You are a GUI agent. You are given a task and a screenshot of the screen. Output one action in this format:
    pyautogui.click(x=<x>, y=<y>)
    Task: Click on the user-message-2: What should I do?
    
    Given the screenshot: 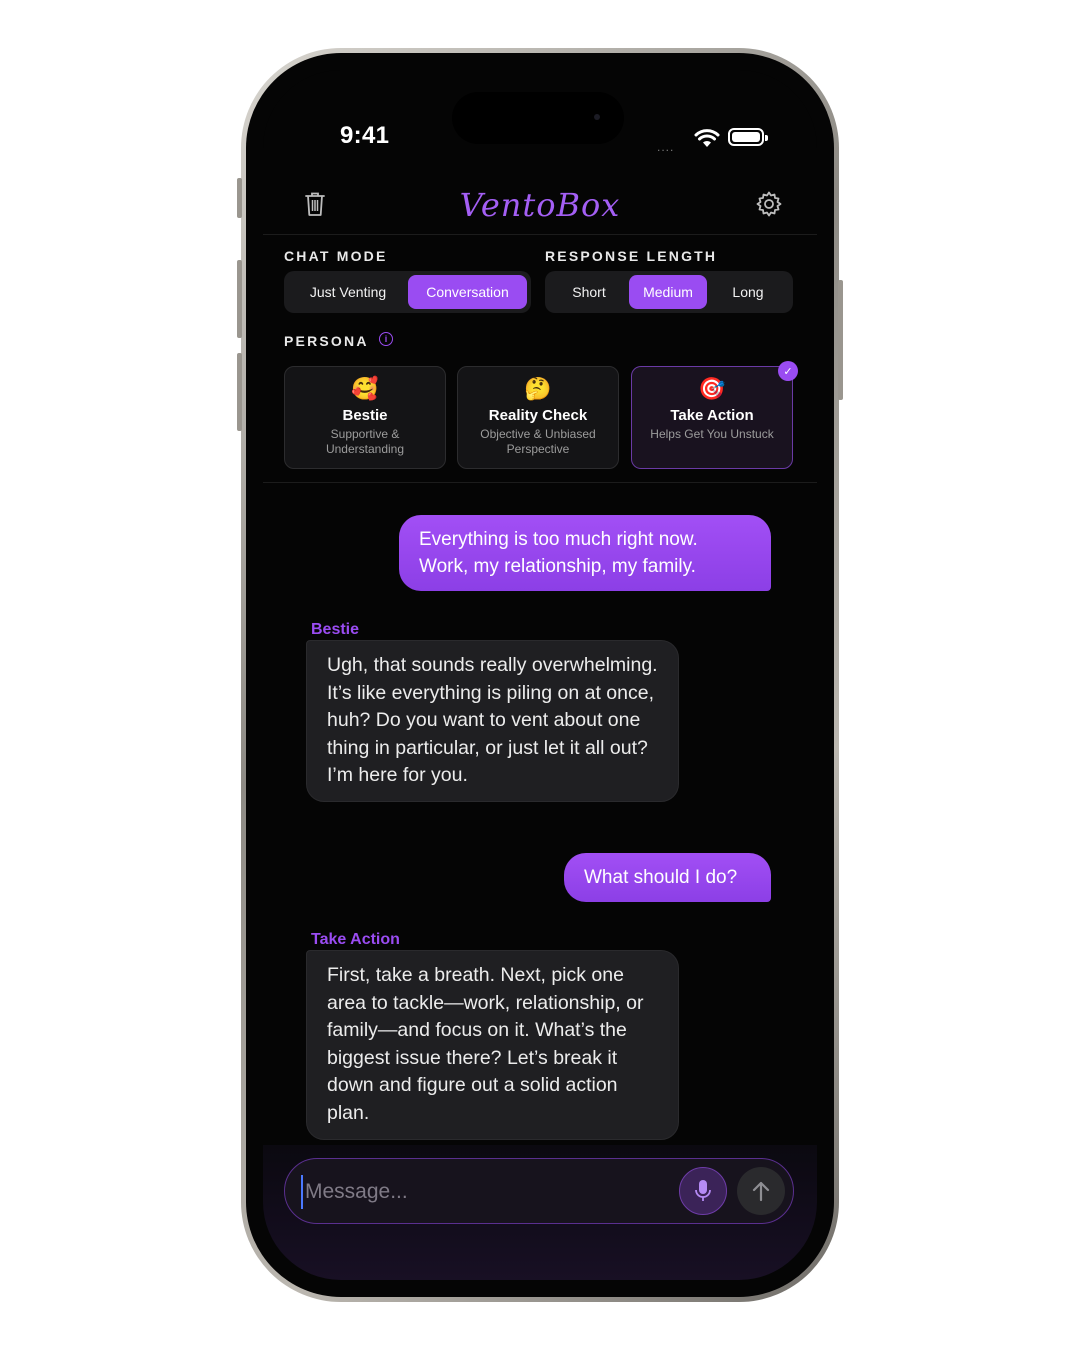 What is the action you would take?
    pyautogui.click(x=667, y=877)
    